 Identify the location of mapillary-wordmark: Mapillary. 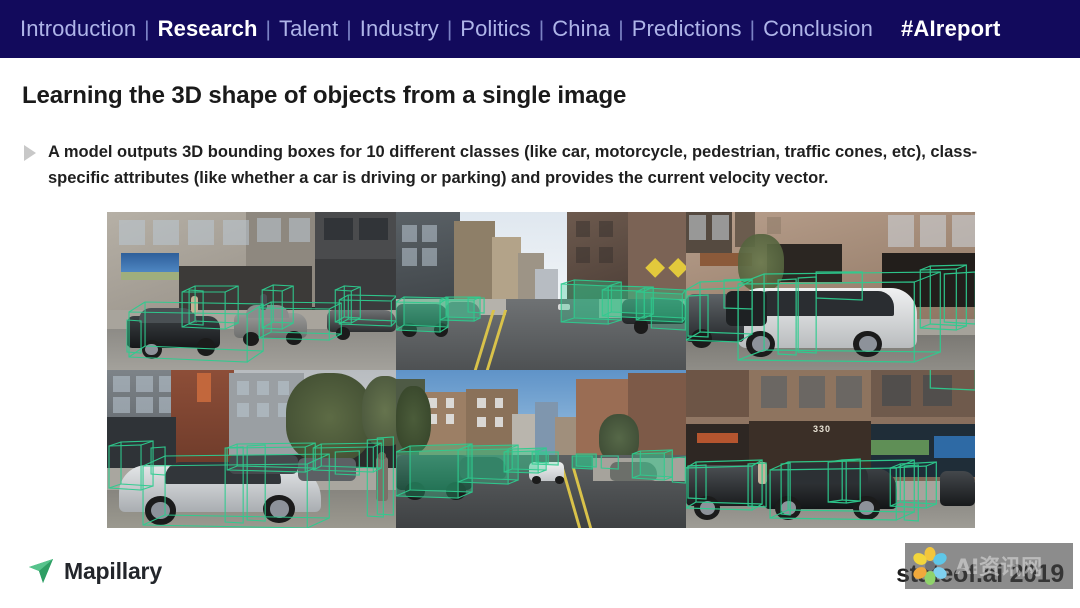
(113, 570).